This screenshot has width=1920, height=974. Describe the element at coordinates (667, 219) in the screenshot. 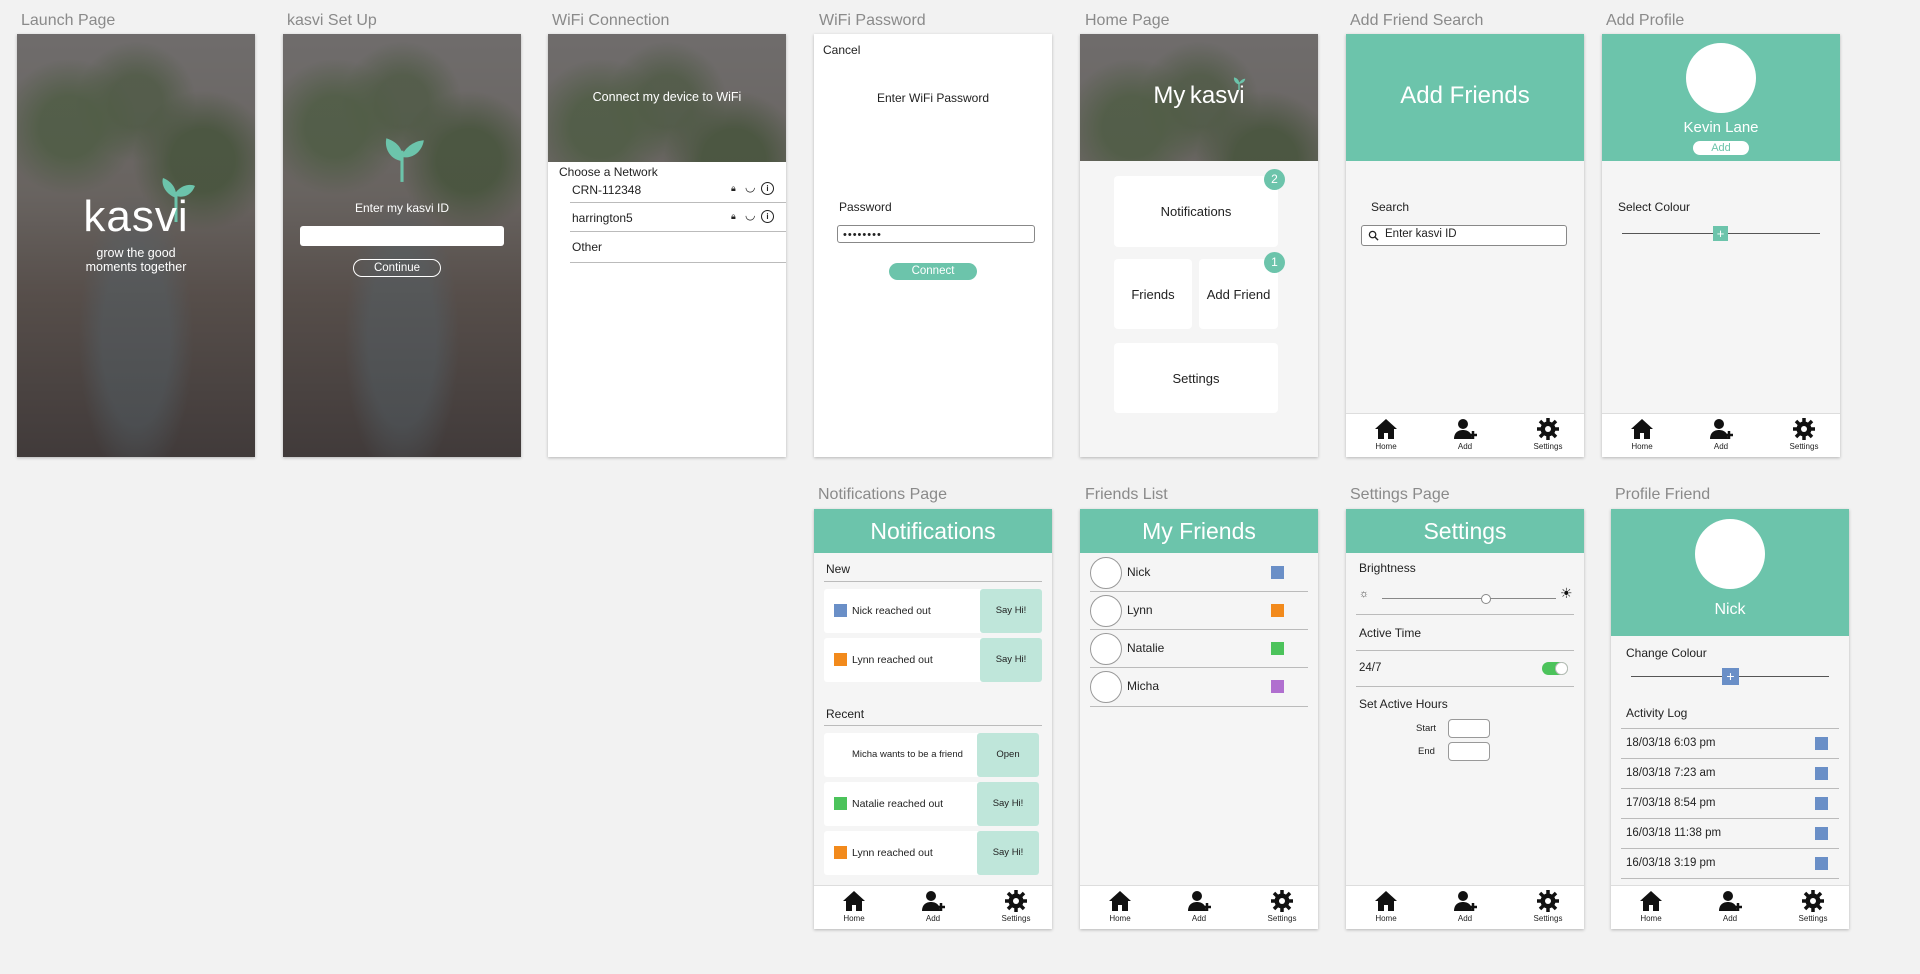

I see `network-row: harrington5 🔒︎ ◡ i` at that location.